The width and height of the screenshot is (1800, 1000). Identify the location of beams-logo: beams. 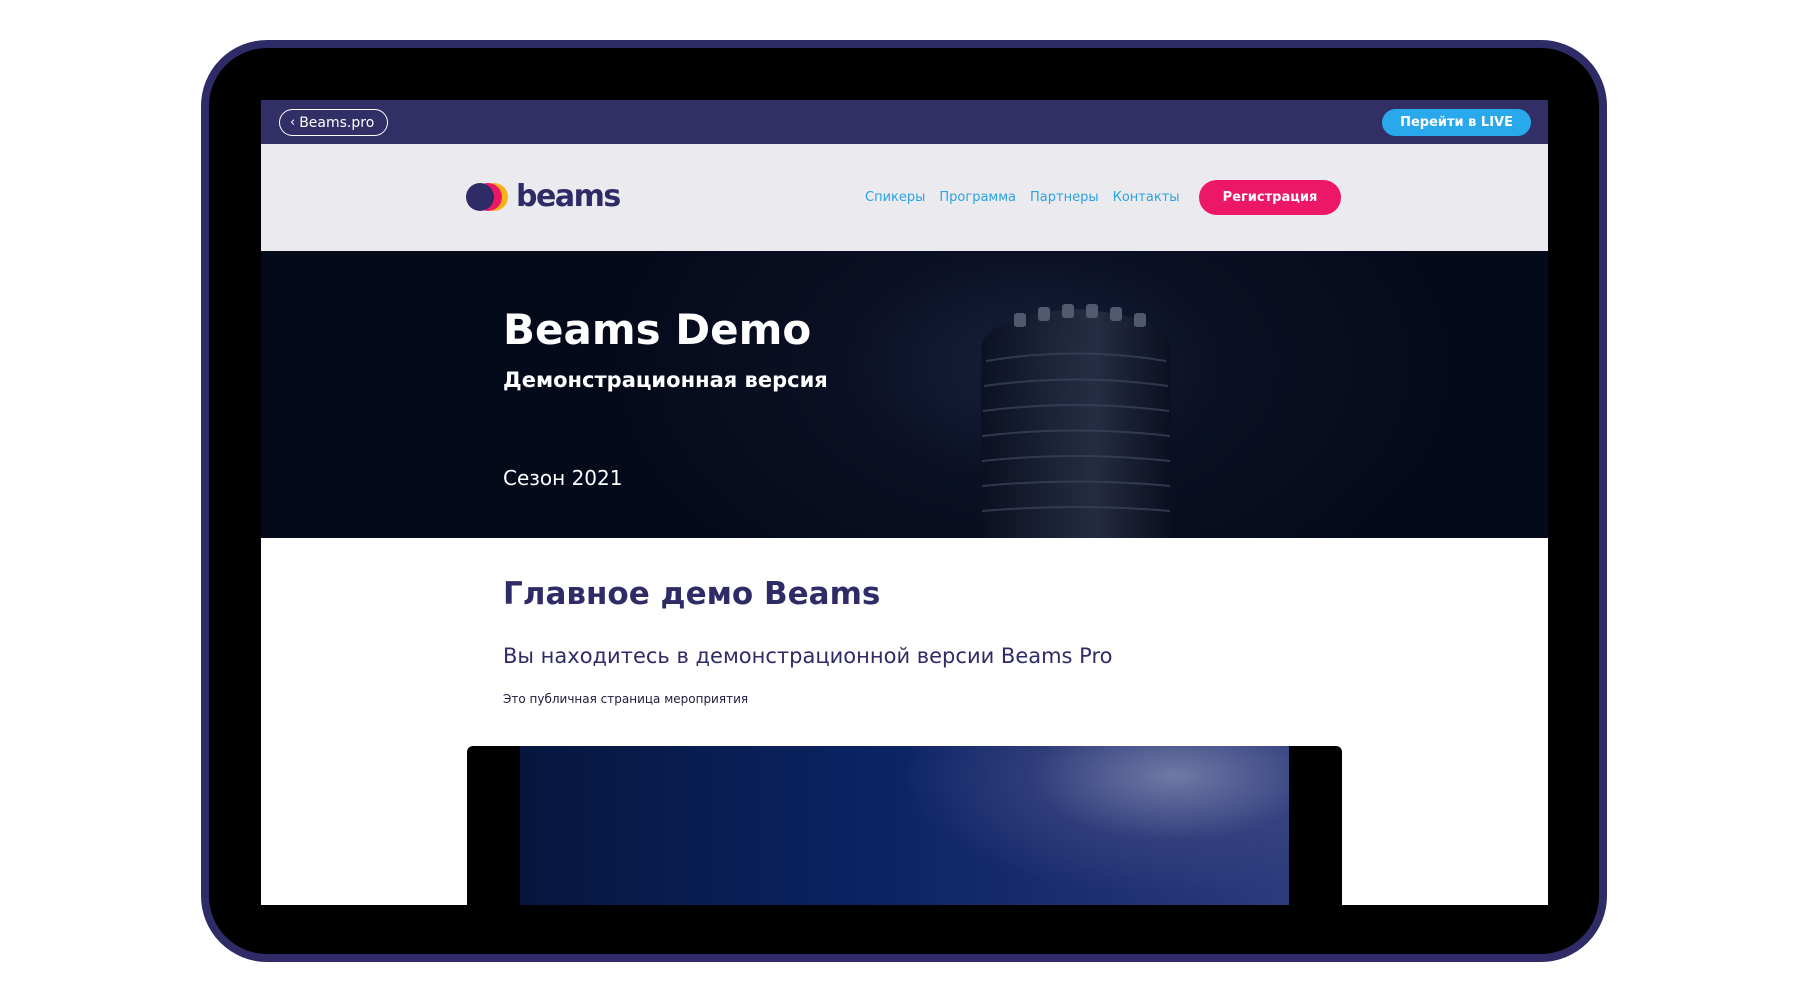
(543, 196).